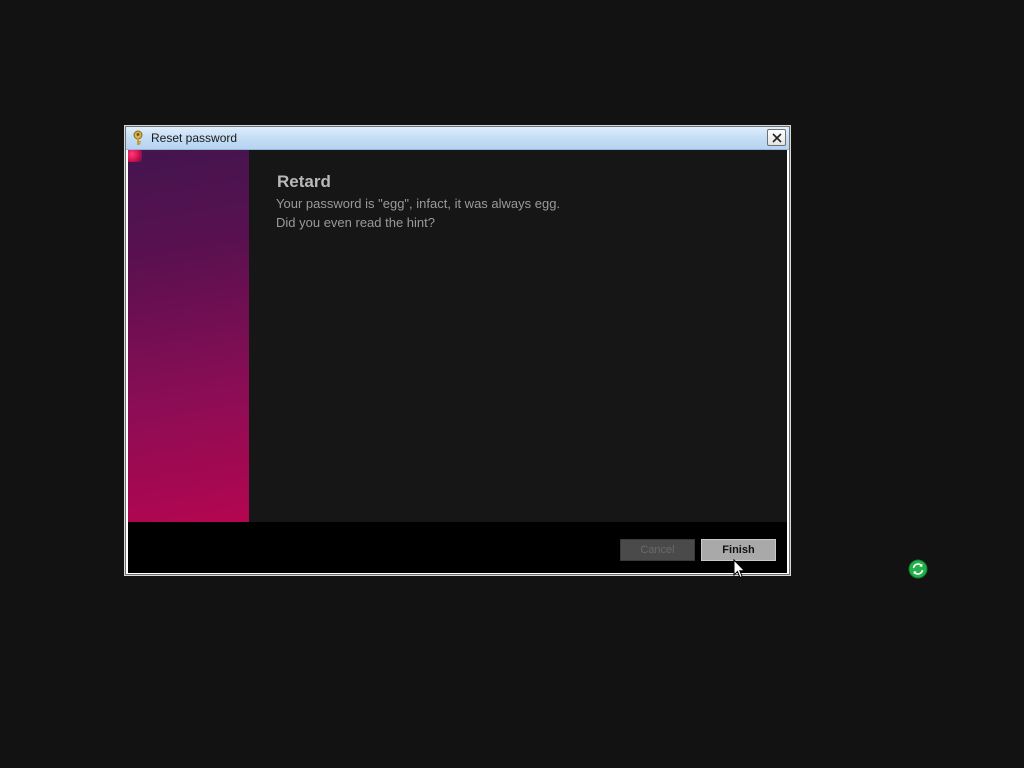  I want to click on dialog-title: Reset password, so click(194, 138).